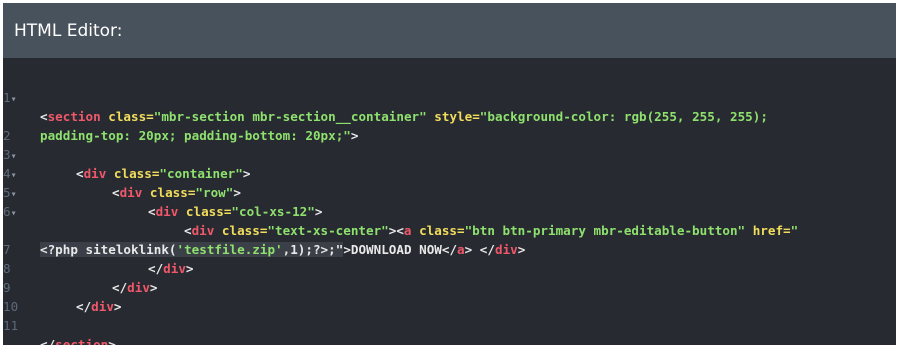  I want to click on editor-title: HTML Editor:, so click(68, 30).